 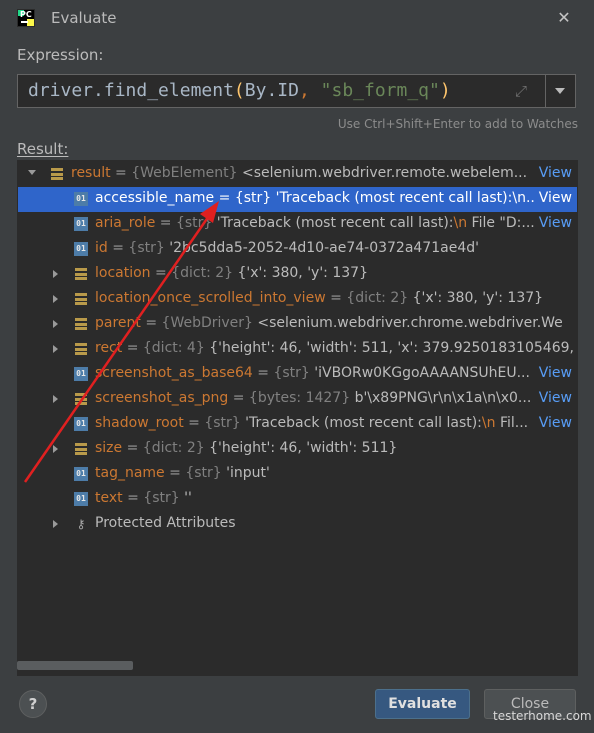 What do you see at coordinates (542, 716) in the screenshot?
I see `watermark: testerhome.com` at bounding box center [542, 716].